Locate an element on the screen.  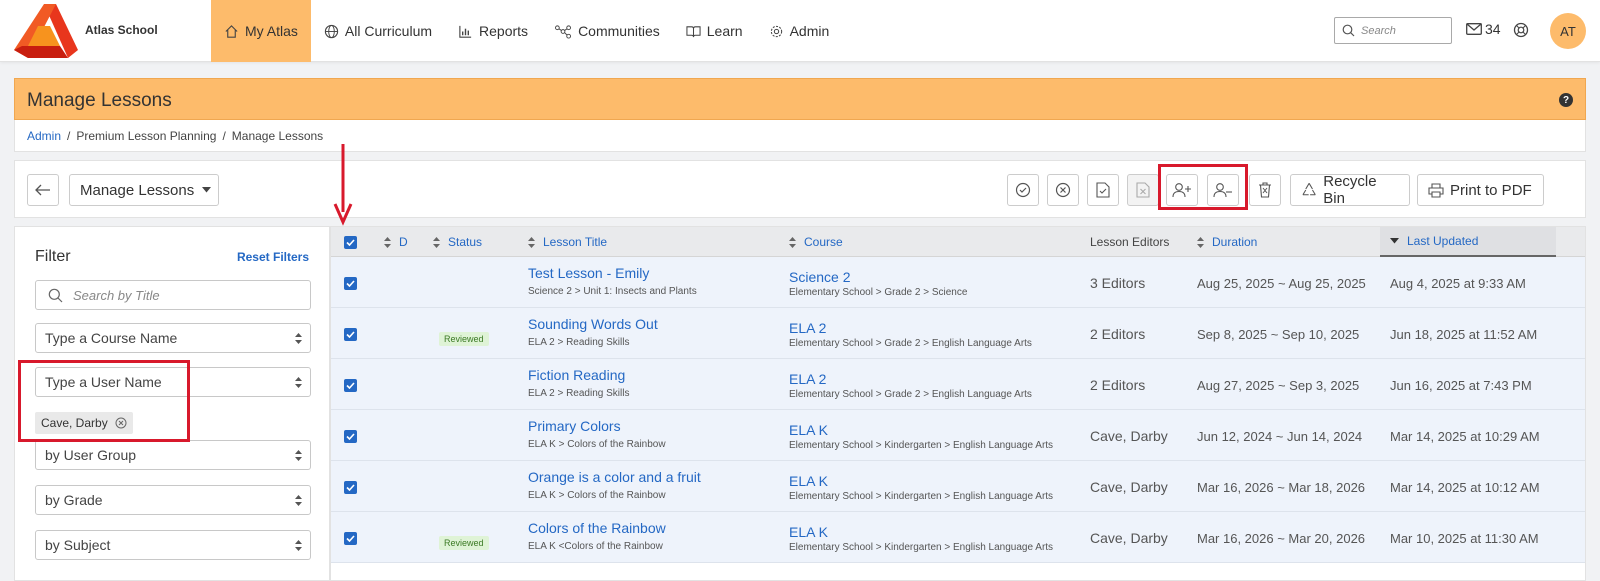
lesson-path: ELA K > Colors of the Rainbow is located at coordinates (597, 495).